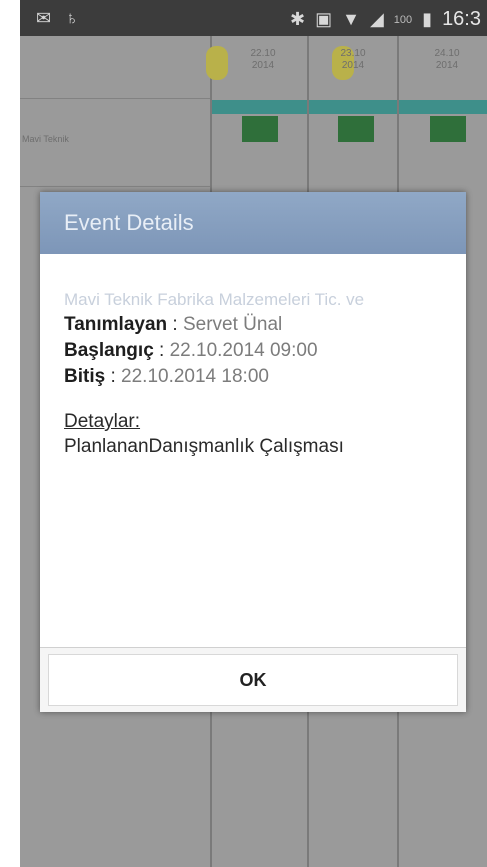 The height and width of the screenshot is (867, 487). Describe the element at coordinates (348, 107) in the screenshot. I see `timeline-bar` at that location.